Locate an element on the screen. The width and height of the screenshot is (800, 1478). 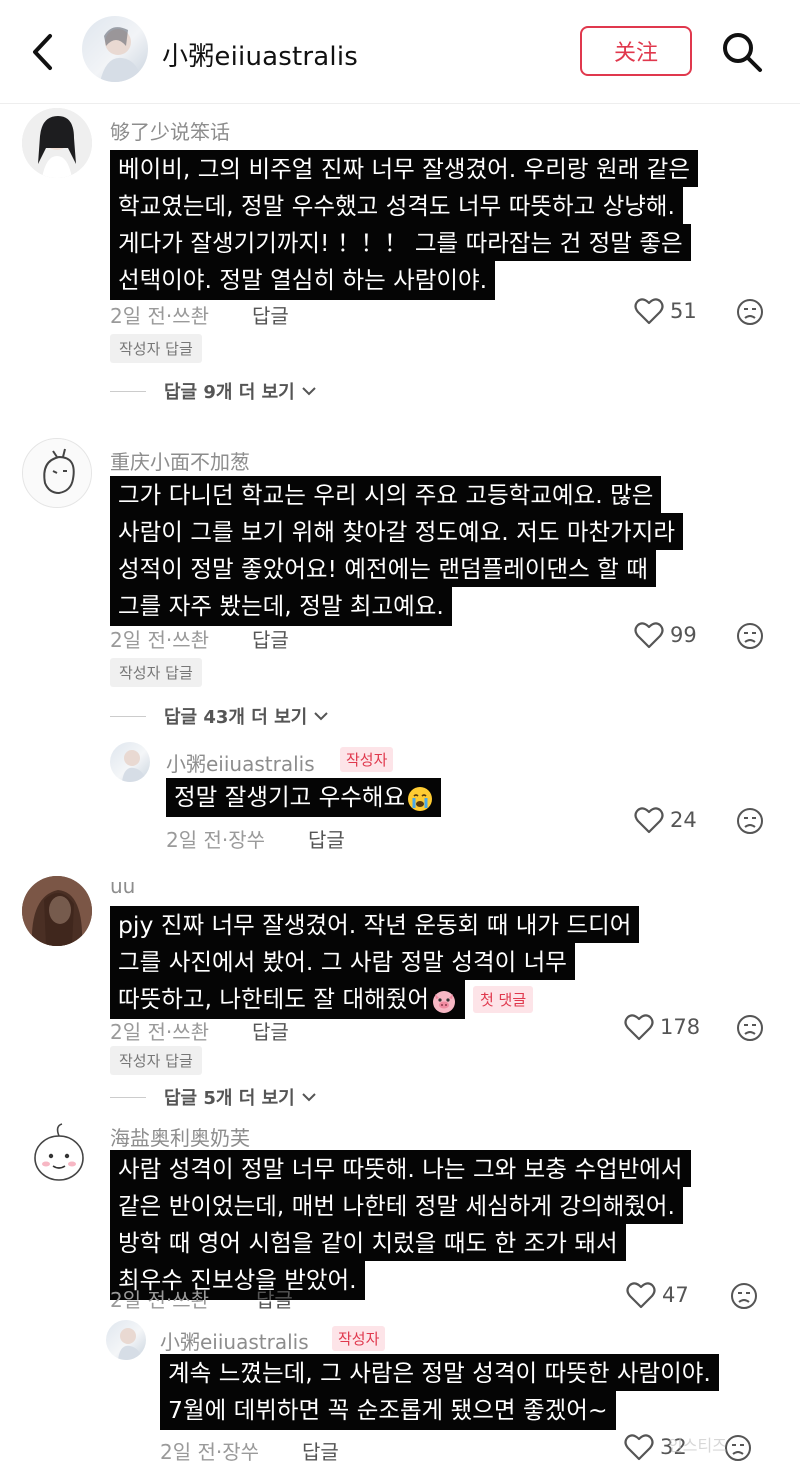
view-more-replies: 답글 9개 더 보기 is located at coordinates (214, 391).